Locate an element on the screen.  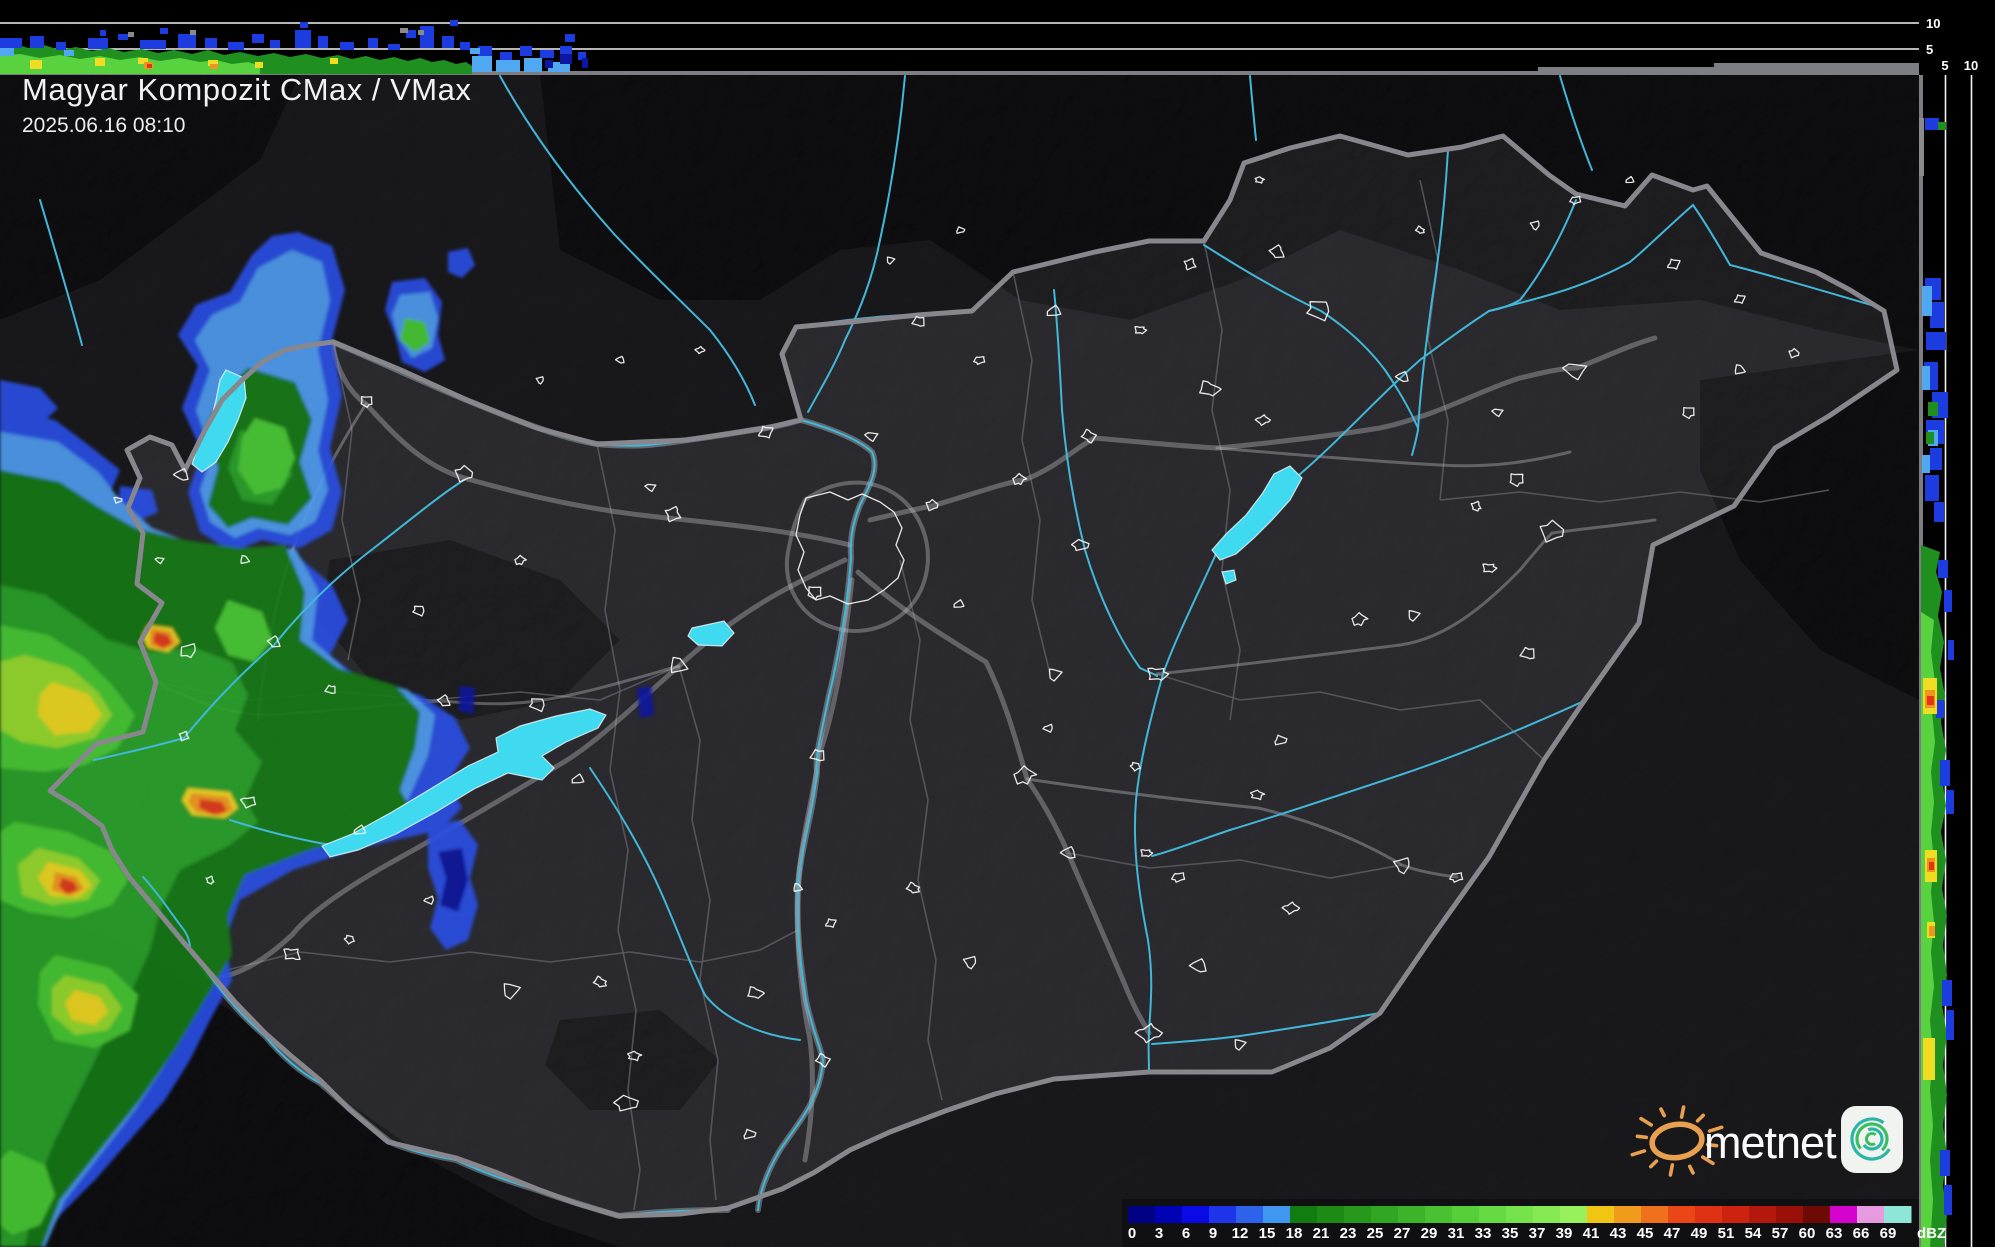
dbz-tick-label: 12 is located at coordinates (1240, 1233).